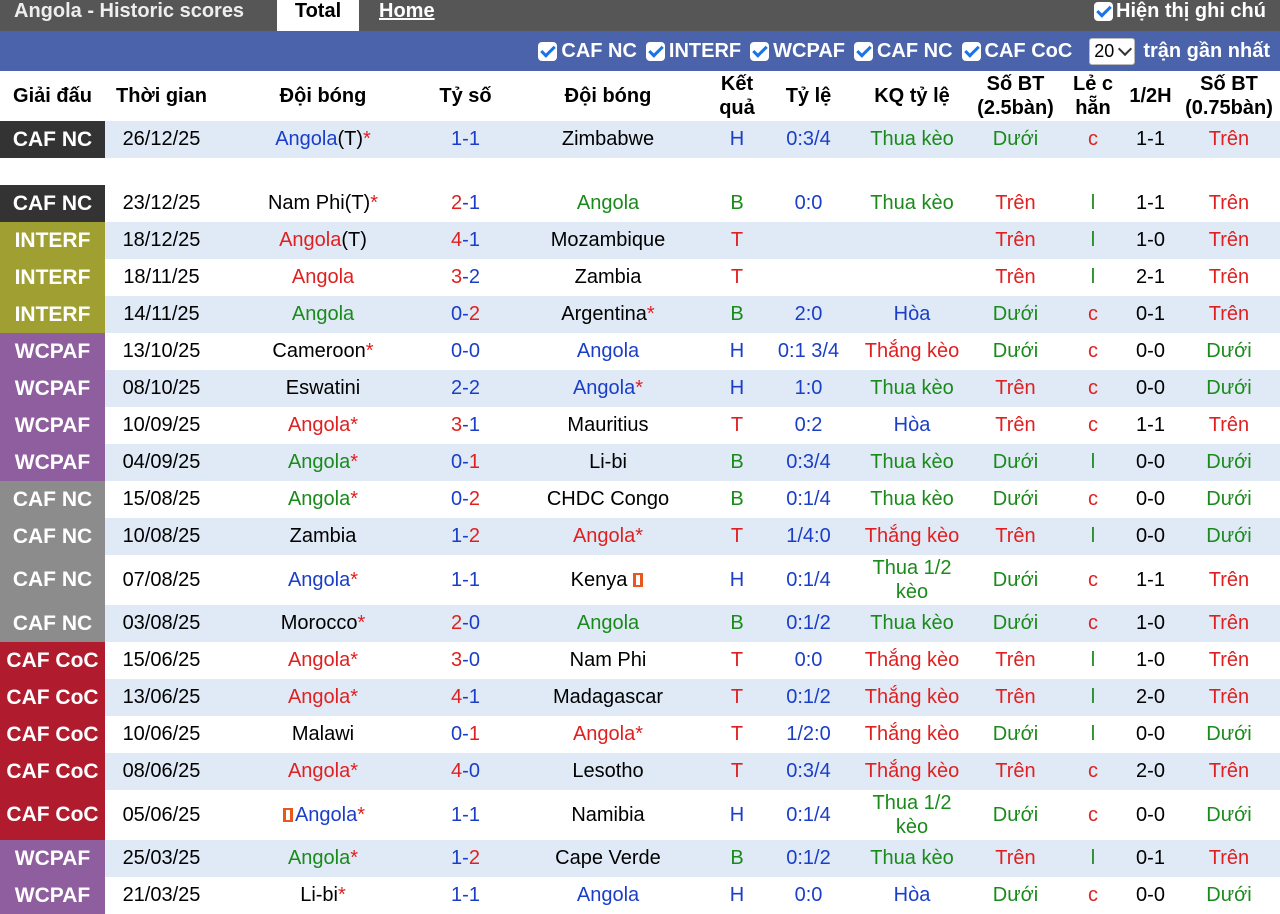  What do you see at coordinates (323, 351) in the screenshot?
I see `home-team: Cameroon*` at bounding box center [323, 351].